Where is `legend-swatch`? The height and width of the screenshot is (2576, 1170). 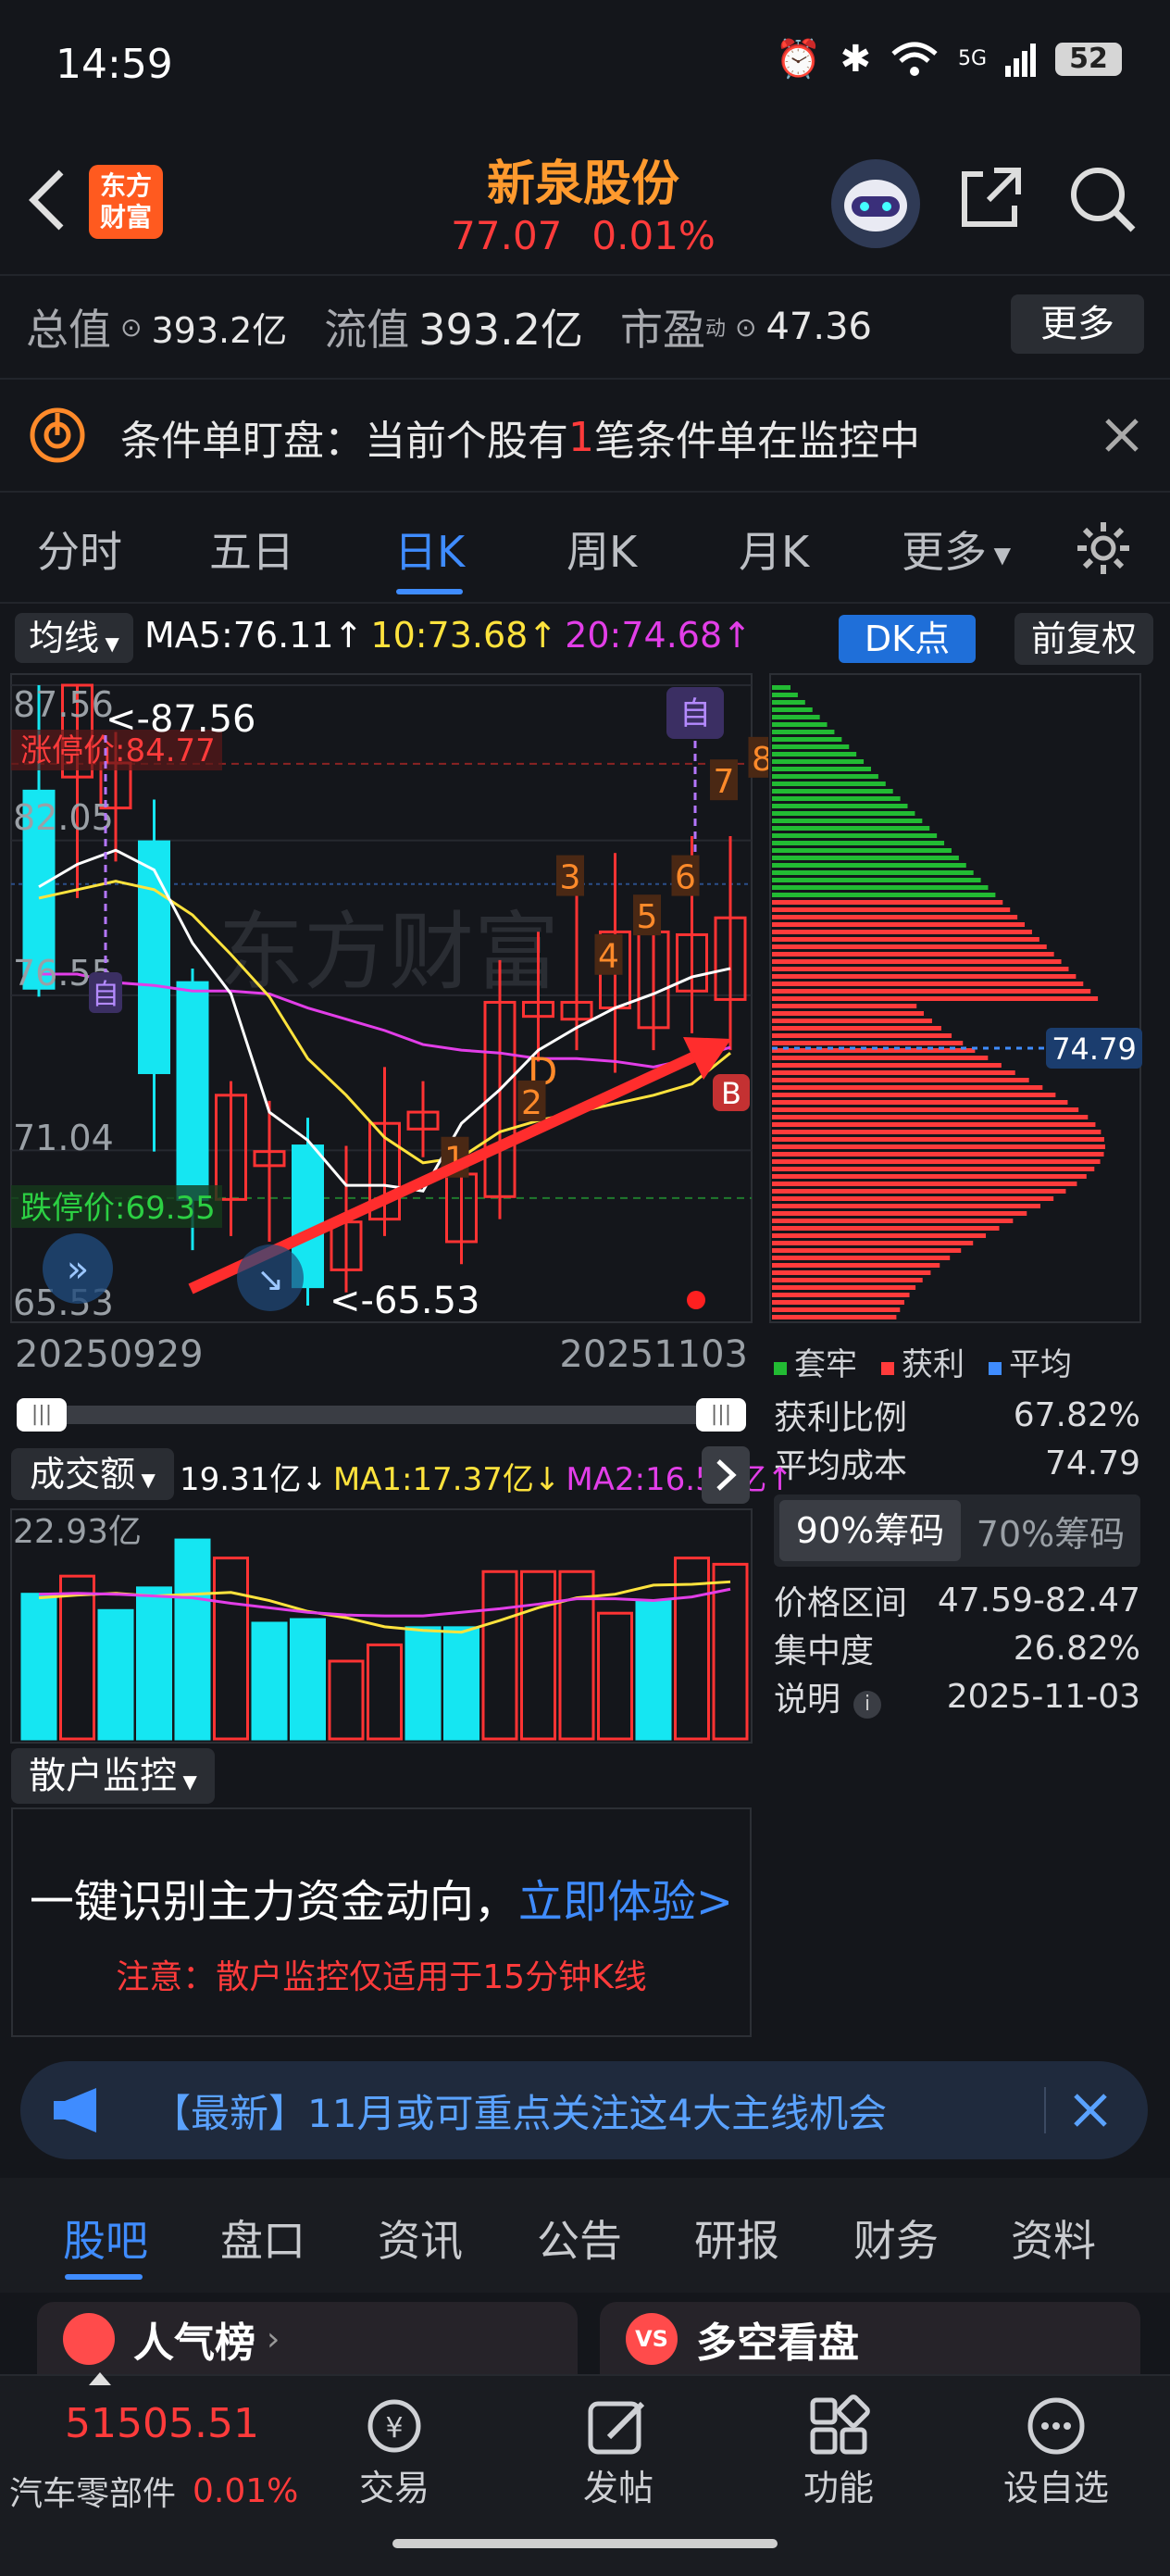
legend-swatch is located at coordinates (995, 1368).